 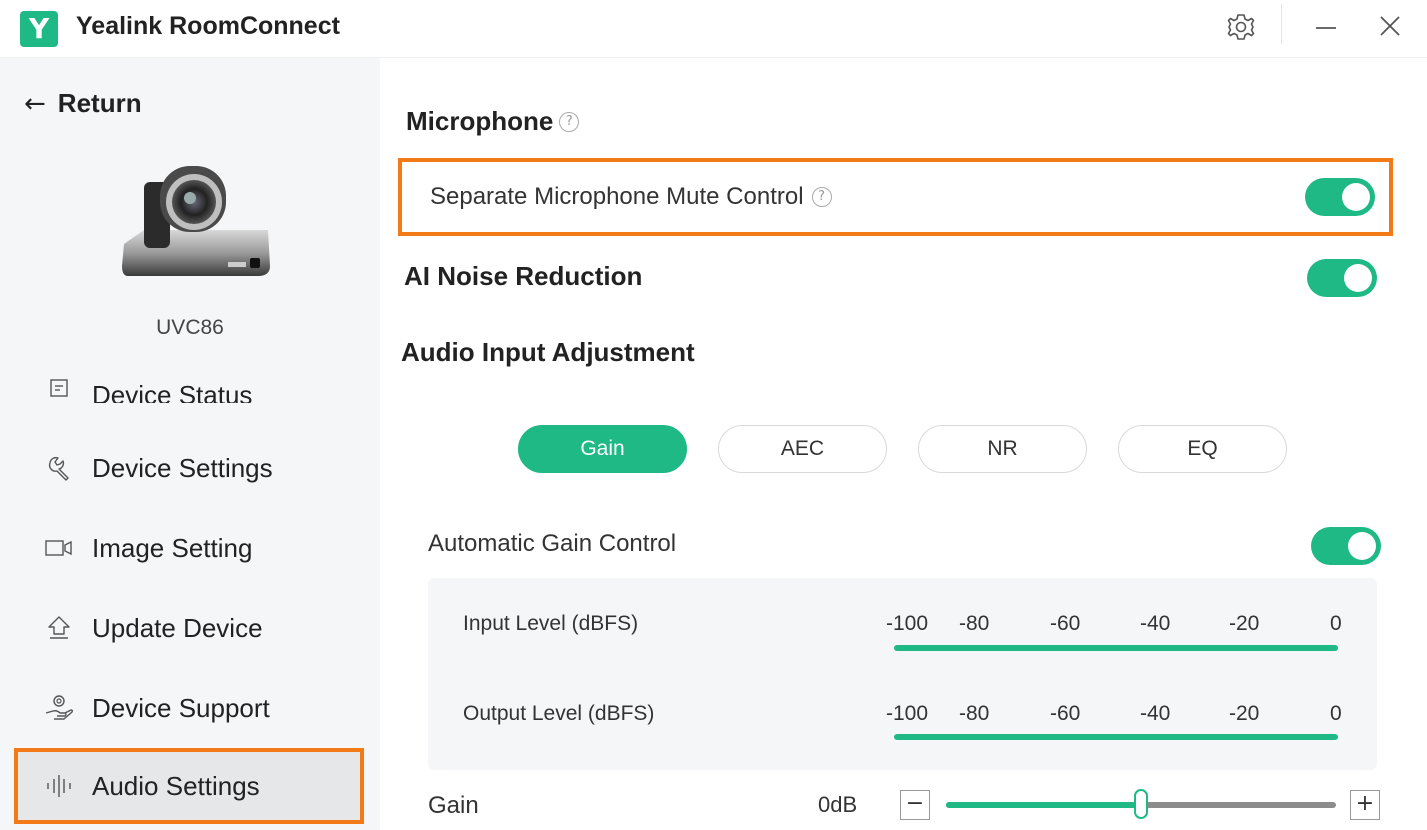 I want to click on app-title: Yealink RoomConnect, so click(x=208, y=26).